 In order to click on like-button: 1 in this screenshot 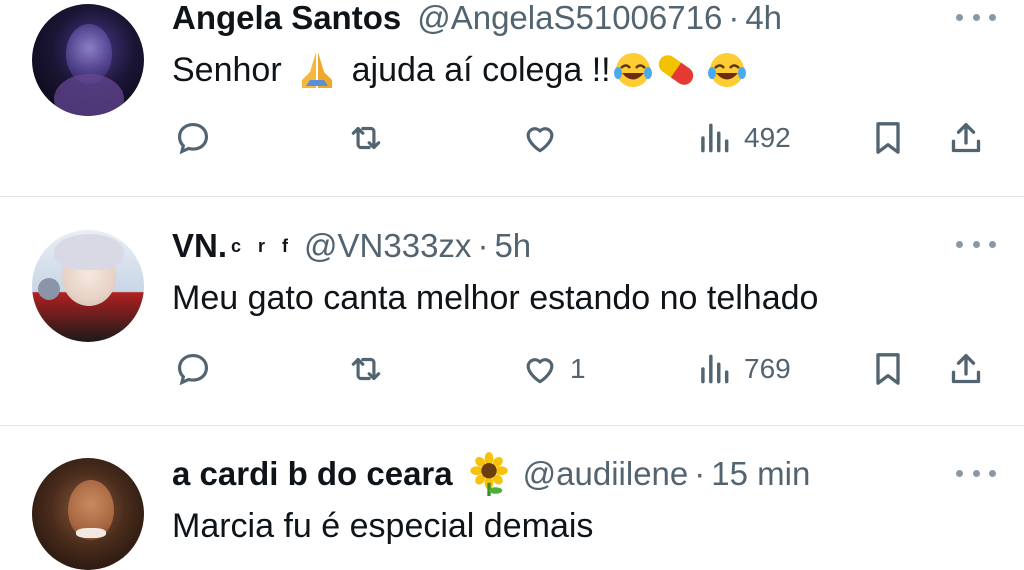, I will do `click(553, 369)`.